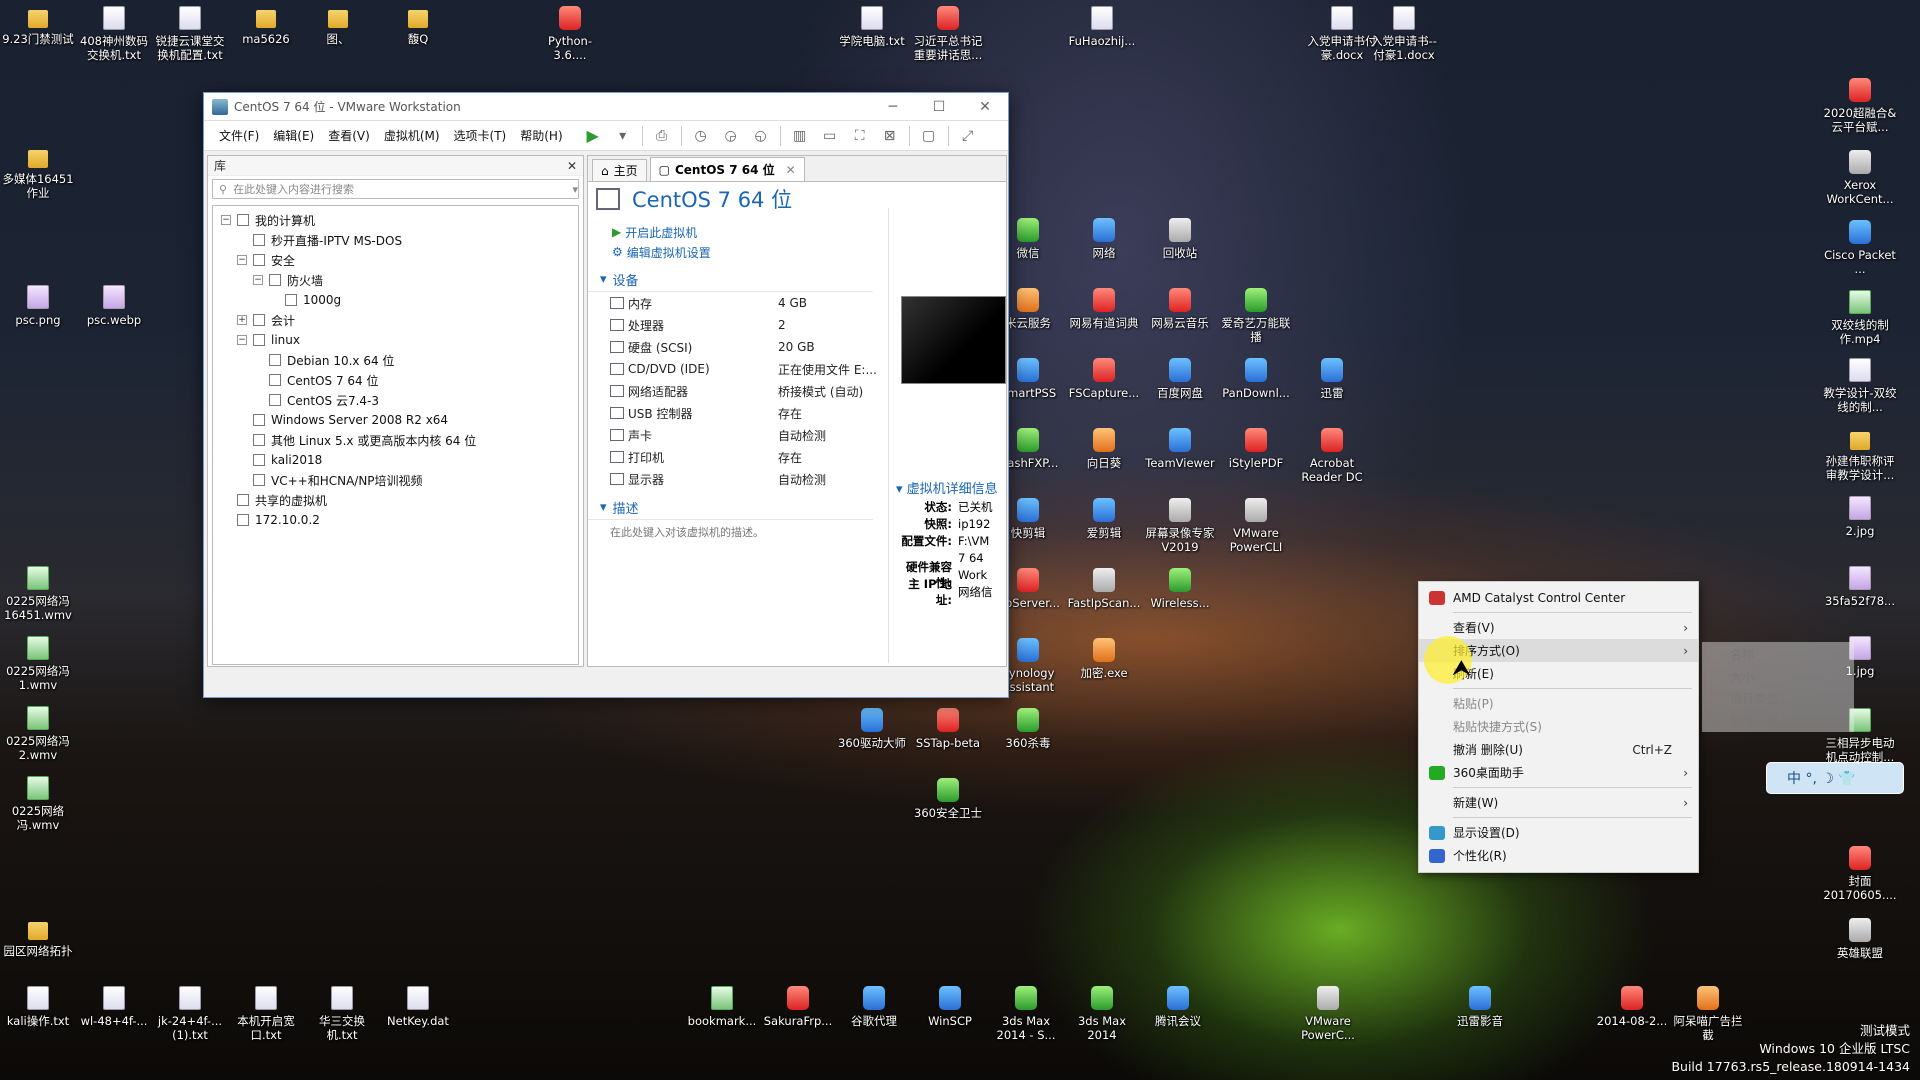 This screenshot has width=1920, height=1080. What do you see at coordinates (395, 360) in the screenshot?
I see `tree-item: Debian 10.x 64 位` at bounding box center [395, 360].